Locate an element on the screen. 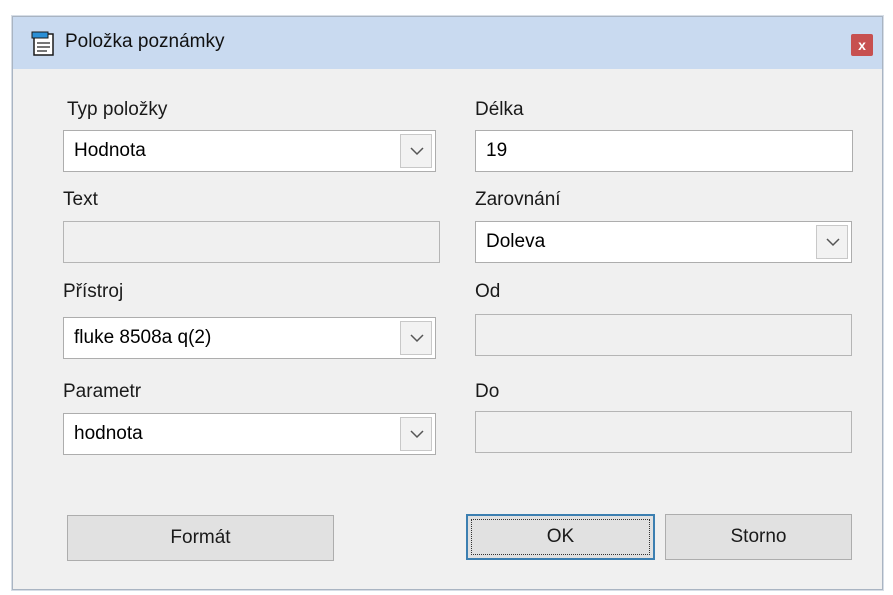 The height and width of the screenshot is (595, 893). parametr-value: hodnota is located at coordinates (108, 433).